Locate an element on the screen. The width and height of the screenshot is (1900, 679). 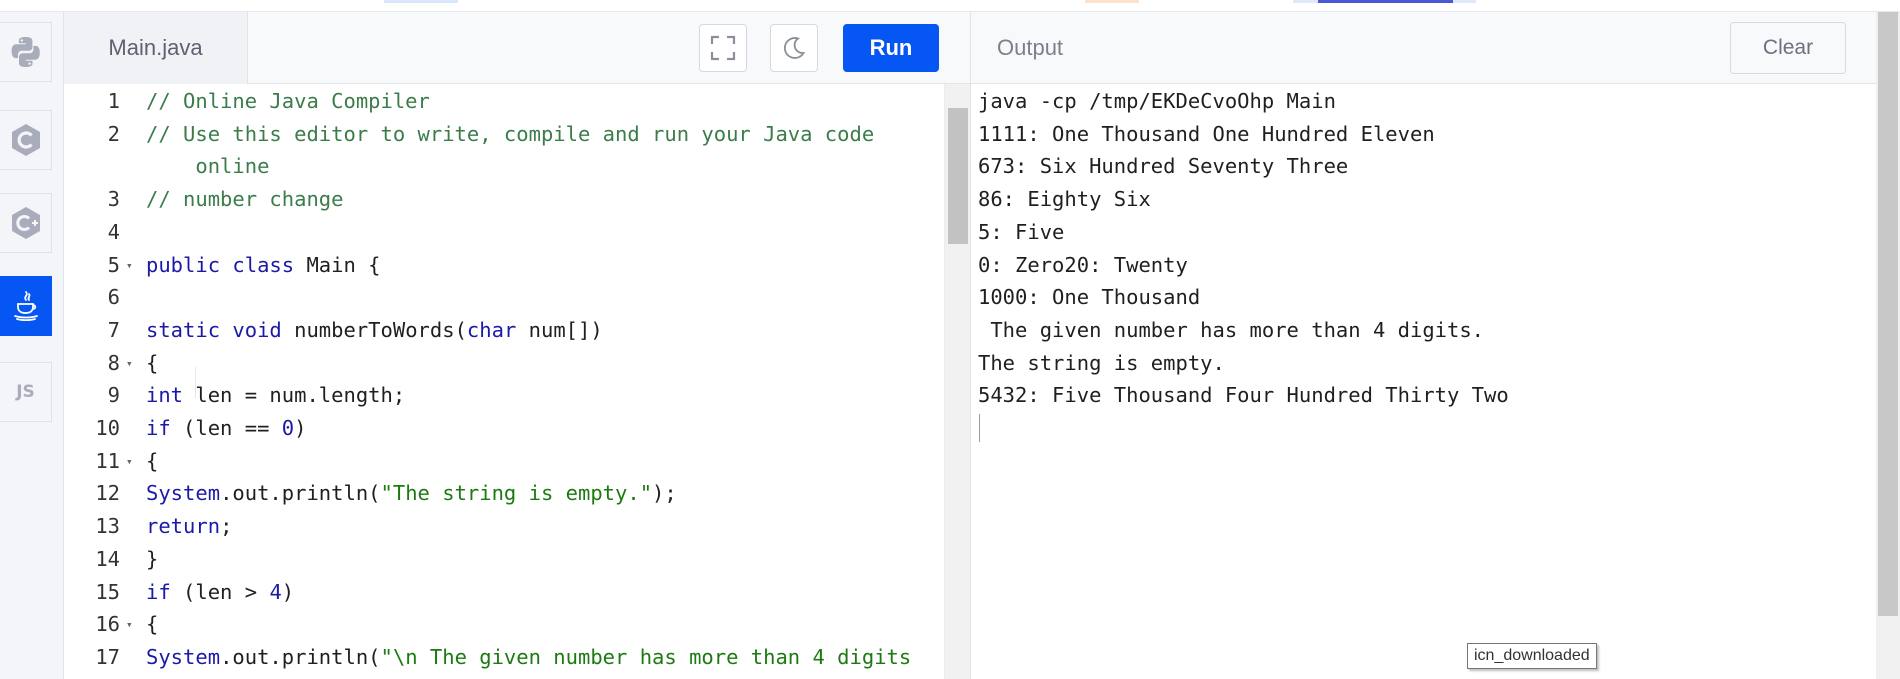
top-banner-strip is located at coordinates (950, 6).